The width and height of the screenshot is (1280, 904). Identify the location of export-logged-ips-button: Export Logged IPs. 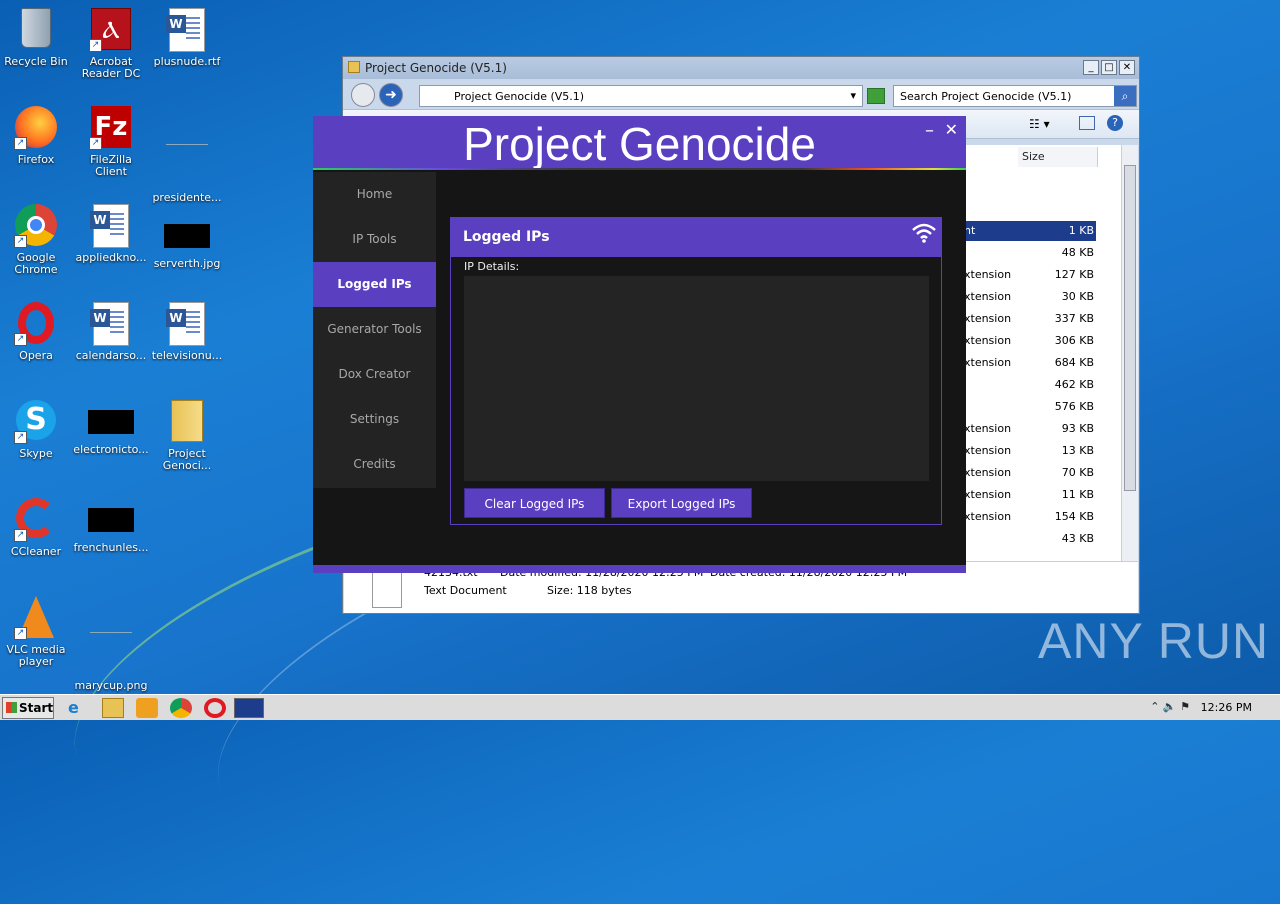
(681, 503).